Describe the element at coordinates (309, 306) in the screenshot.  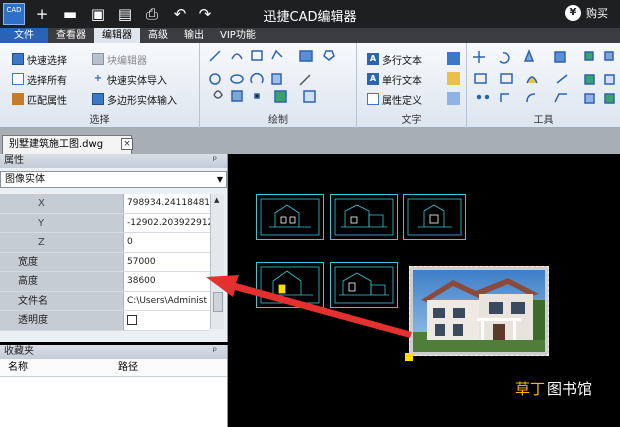
I see `annotation-arrow` at that location.